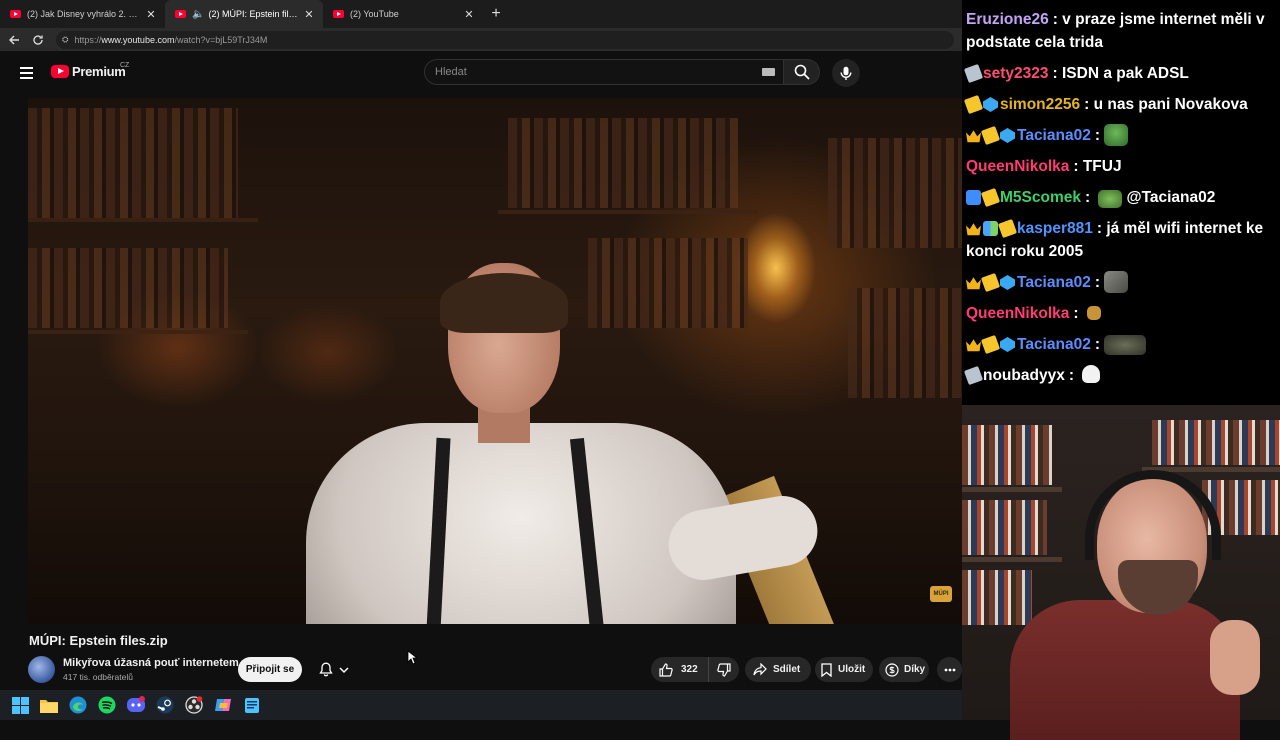  Describe the element at coordinates (223, 705) in the screenshot. I see `copilot-icon` at that location.